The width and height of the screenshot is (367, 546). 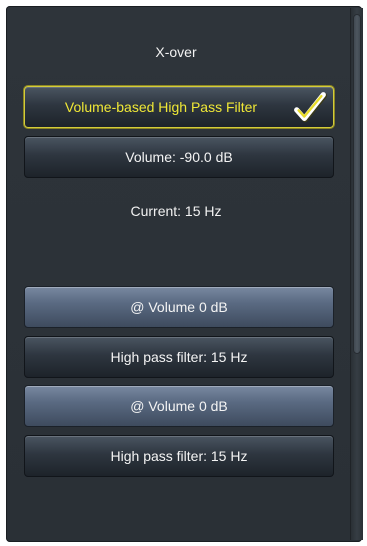 I want to click on volume-hpf-label: Volume-based High Pass Filter, so click(x=161, y=107).